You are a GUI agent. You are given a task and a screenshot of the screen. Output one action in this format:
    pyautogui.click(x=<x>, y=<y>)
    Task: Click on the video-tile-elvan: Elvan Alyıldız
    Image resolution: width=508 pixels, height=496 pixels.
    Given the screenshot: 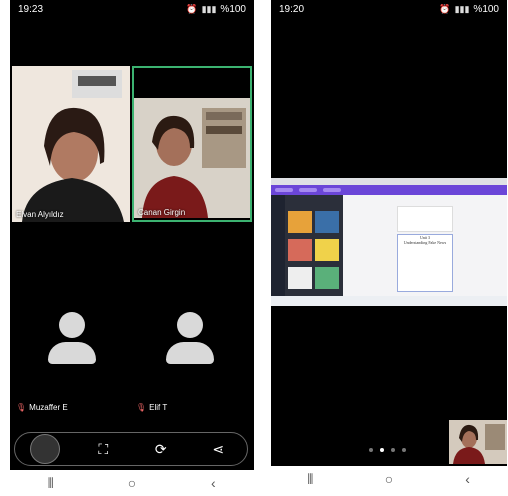 What is the action you would take?
    pyautogui.click(x=71, y=144)
    